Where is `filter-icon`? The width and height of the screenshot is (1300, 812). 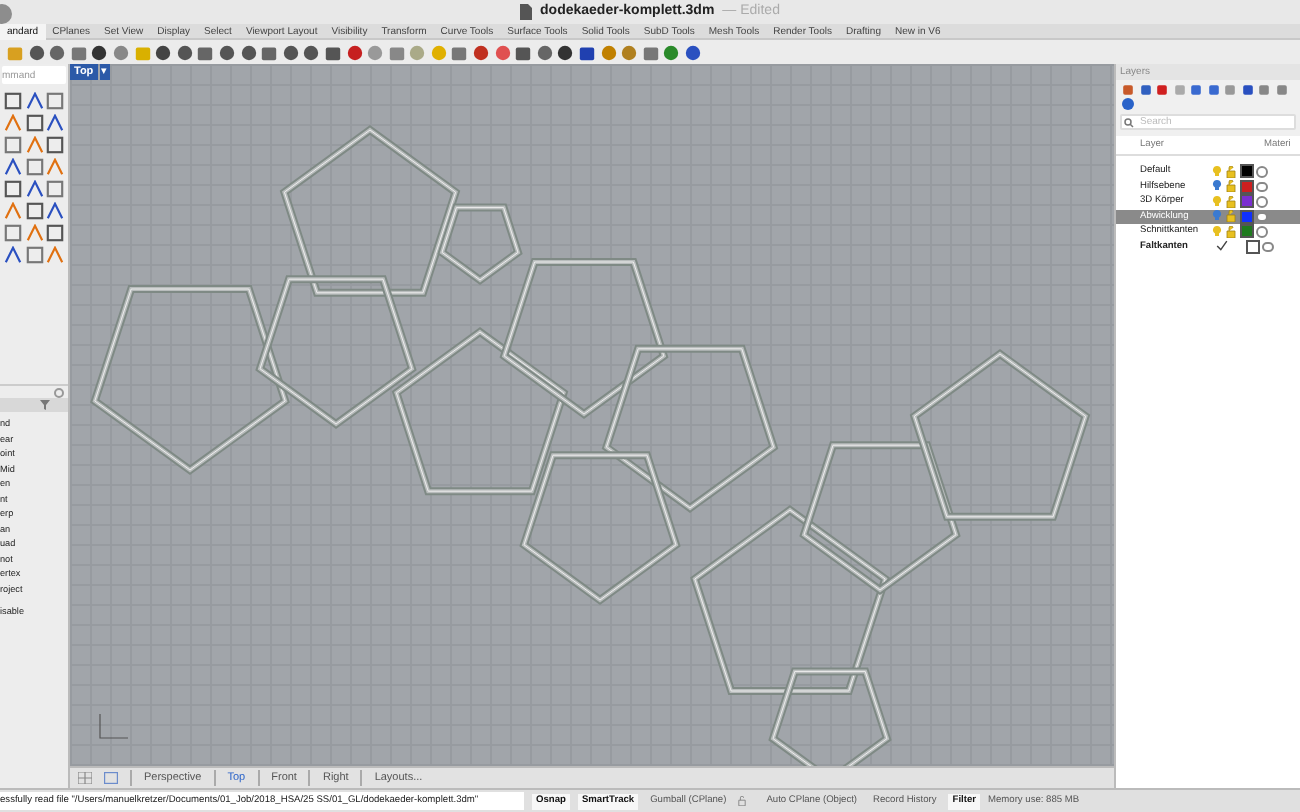
filter-icon is located at coordinates (45, 405).